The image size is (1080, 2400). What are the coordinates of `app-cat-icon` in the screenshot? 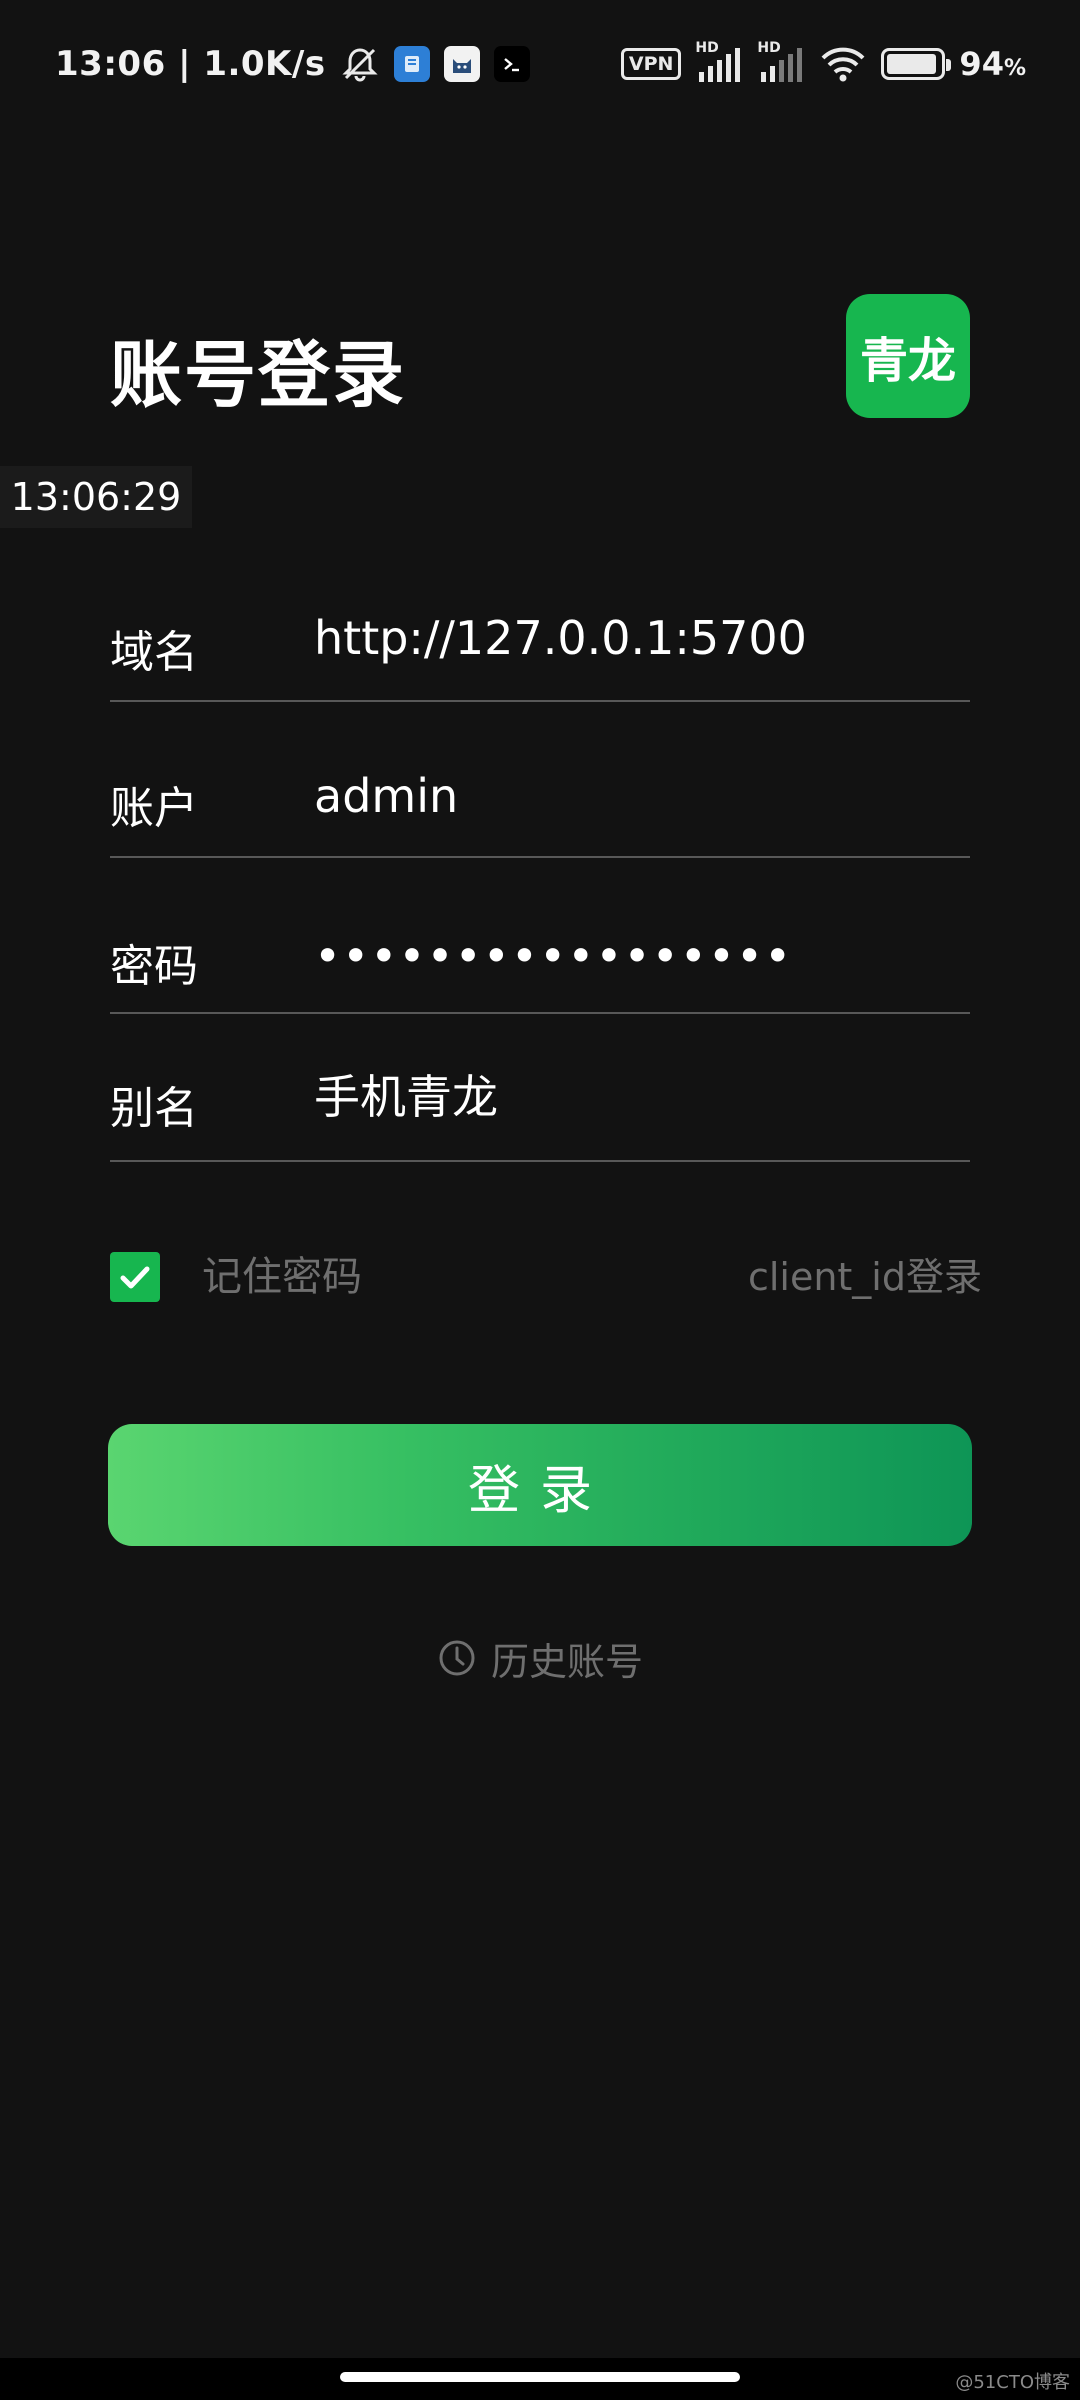 It's located at (461, 64).